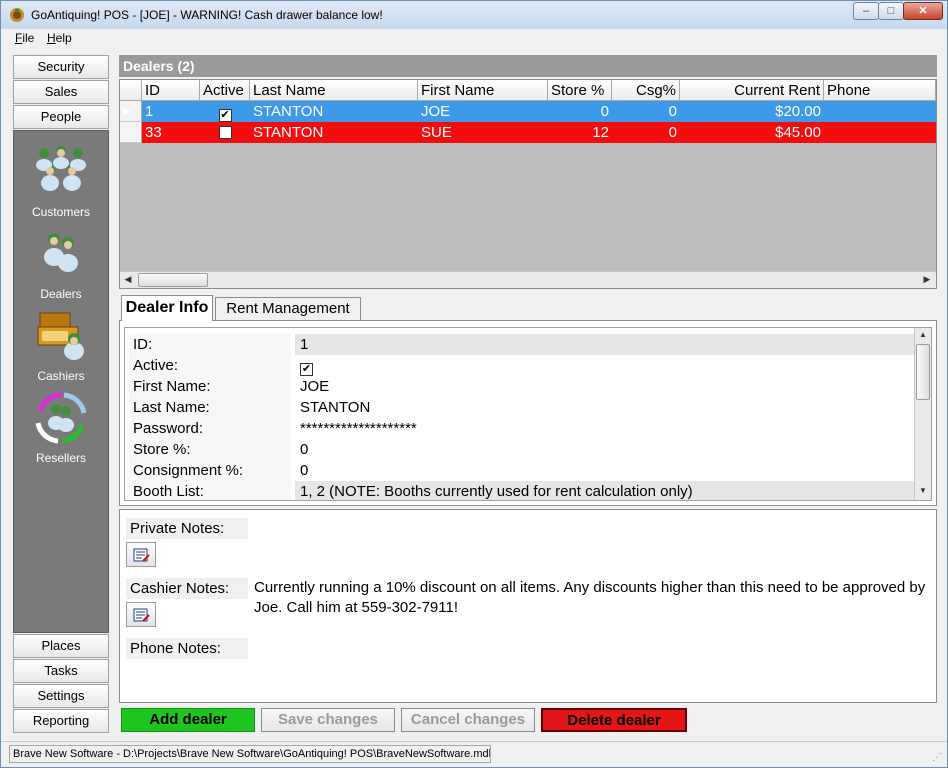 This screenshot has height=768, width=948. I want to click on cell-id: 1, so click(171, 111).